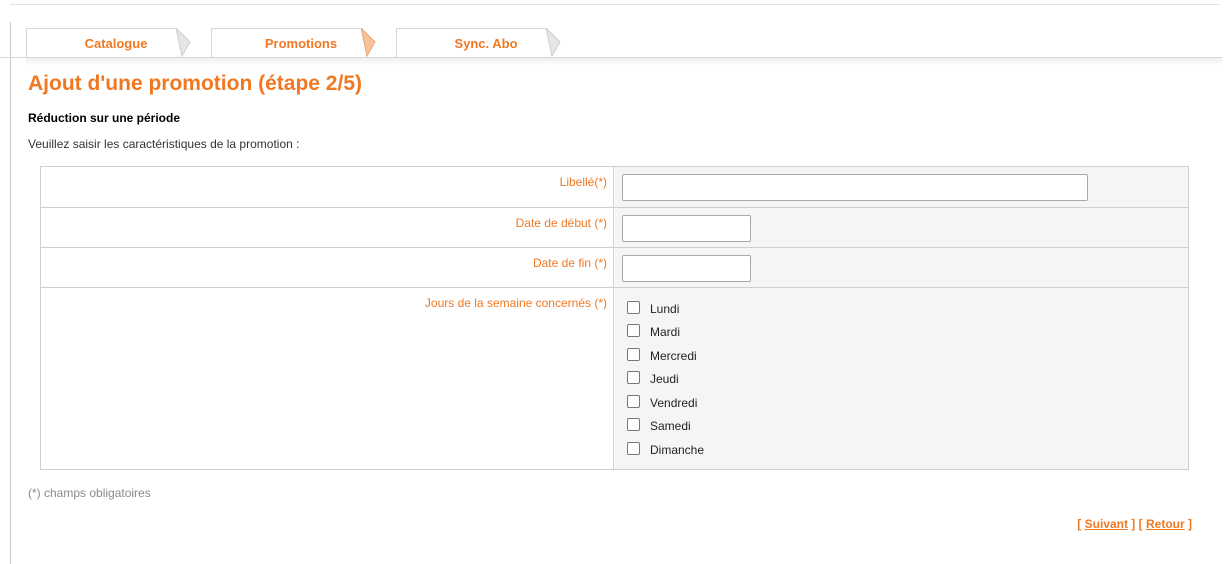 The width and height of the screenshot is (1229, 564). What do you see at coordinates (727, 379) in the screenshot?
I see `weekday-option-jeudi: Jeudi` at bounding box center [727, 379].